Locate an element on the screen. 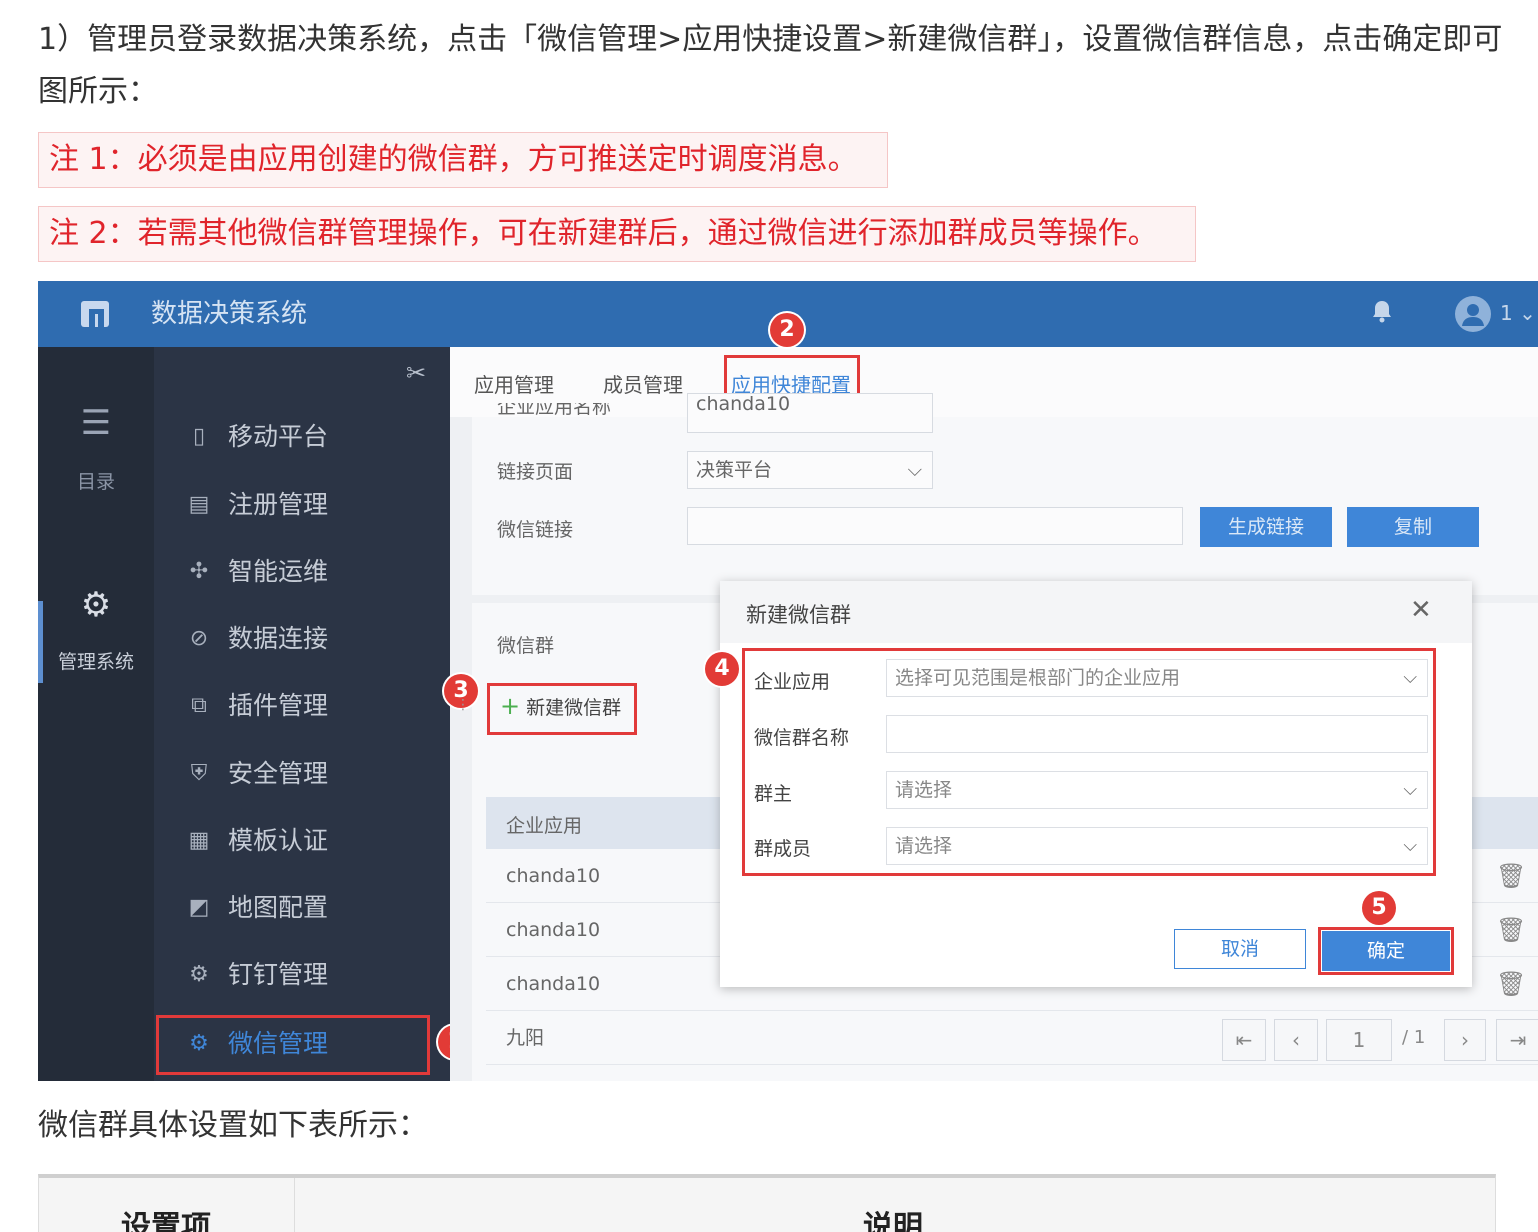 The image size is (1538, 1232). map-icon: ◩ is located at coordinates (199, 907).